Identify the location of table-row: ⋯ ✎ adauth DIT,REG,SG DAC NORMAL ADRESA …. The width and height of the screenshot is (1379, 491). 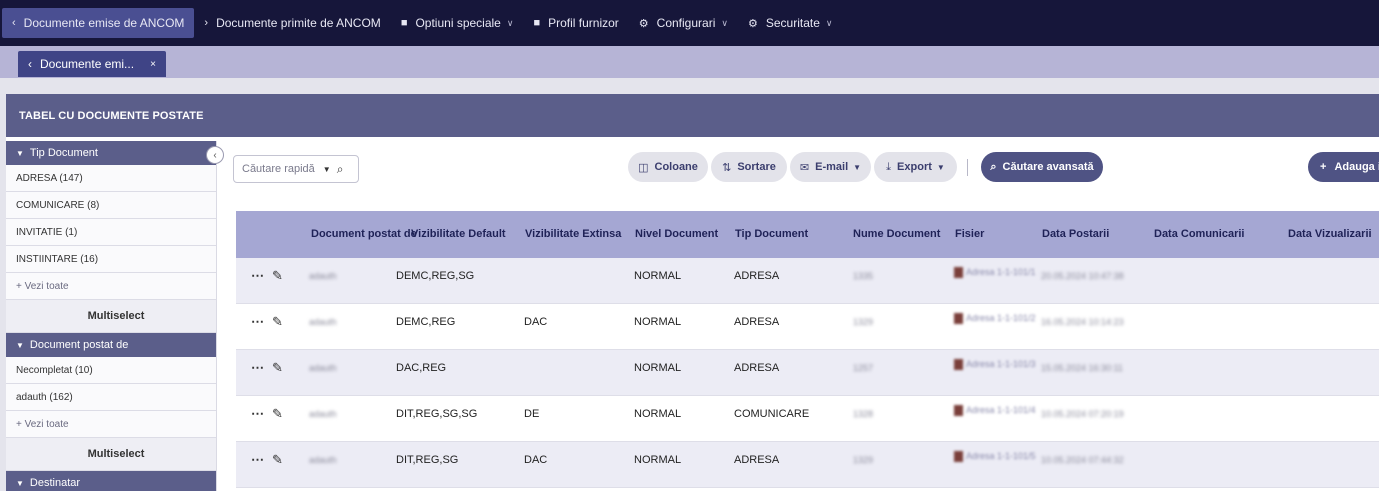
(807, 465).